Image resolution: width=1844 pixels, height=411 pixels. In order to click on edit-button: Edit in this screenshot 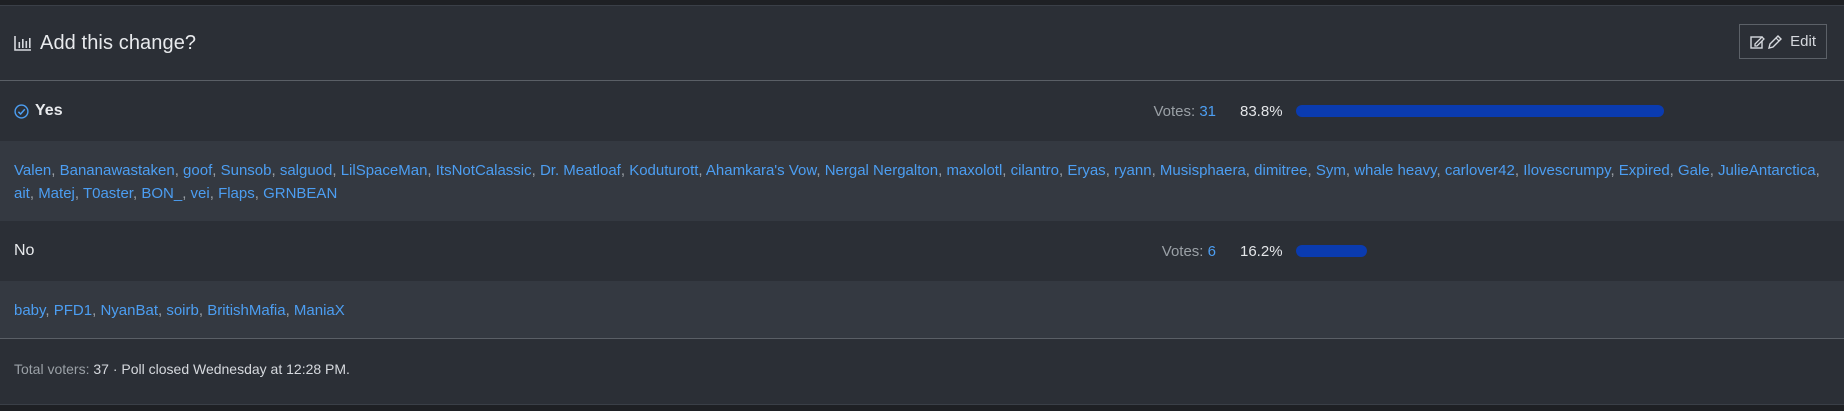, I will do `click(1783, 41)`.